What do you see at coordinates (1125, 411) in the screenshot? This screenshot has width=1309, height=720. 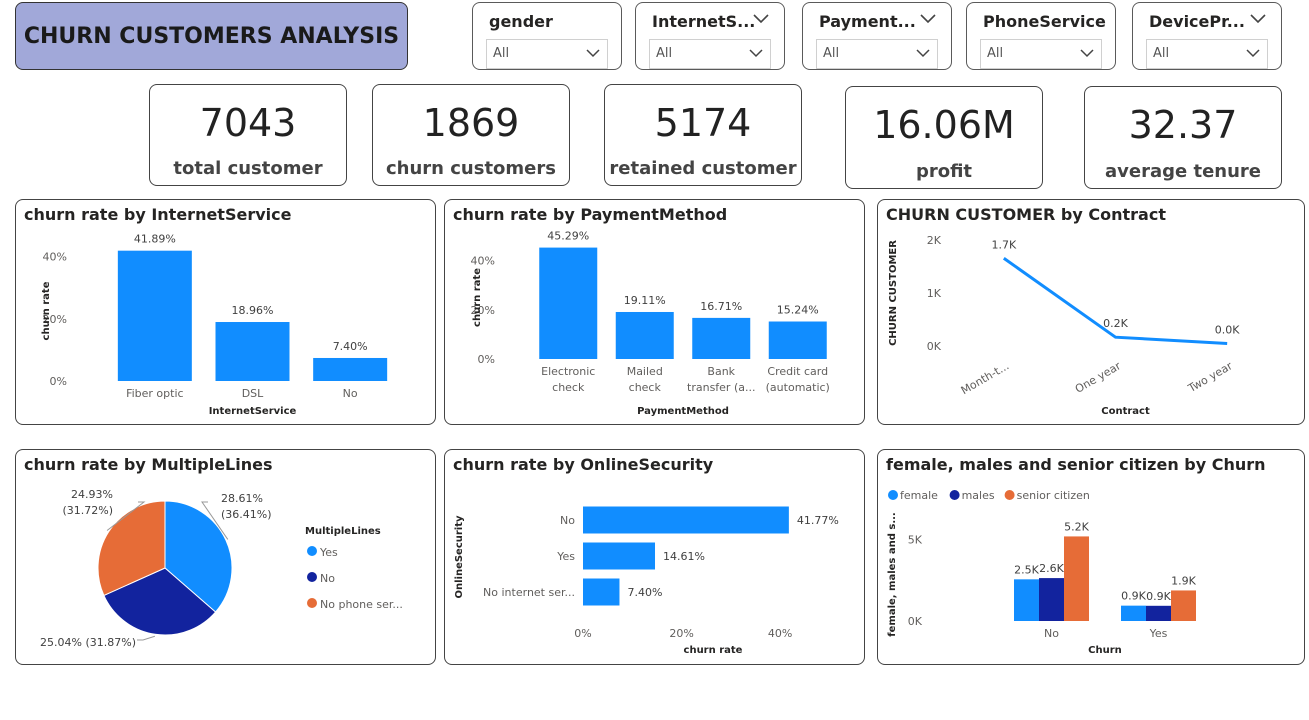 I see `x-axis-title: Contract` at bounding box center [1125, 411].